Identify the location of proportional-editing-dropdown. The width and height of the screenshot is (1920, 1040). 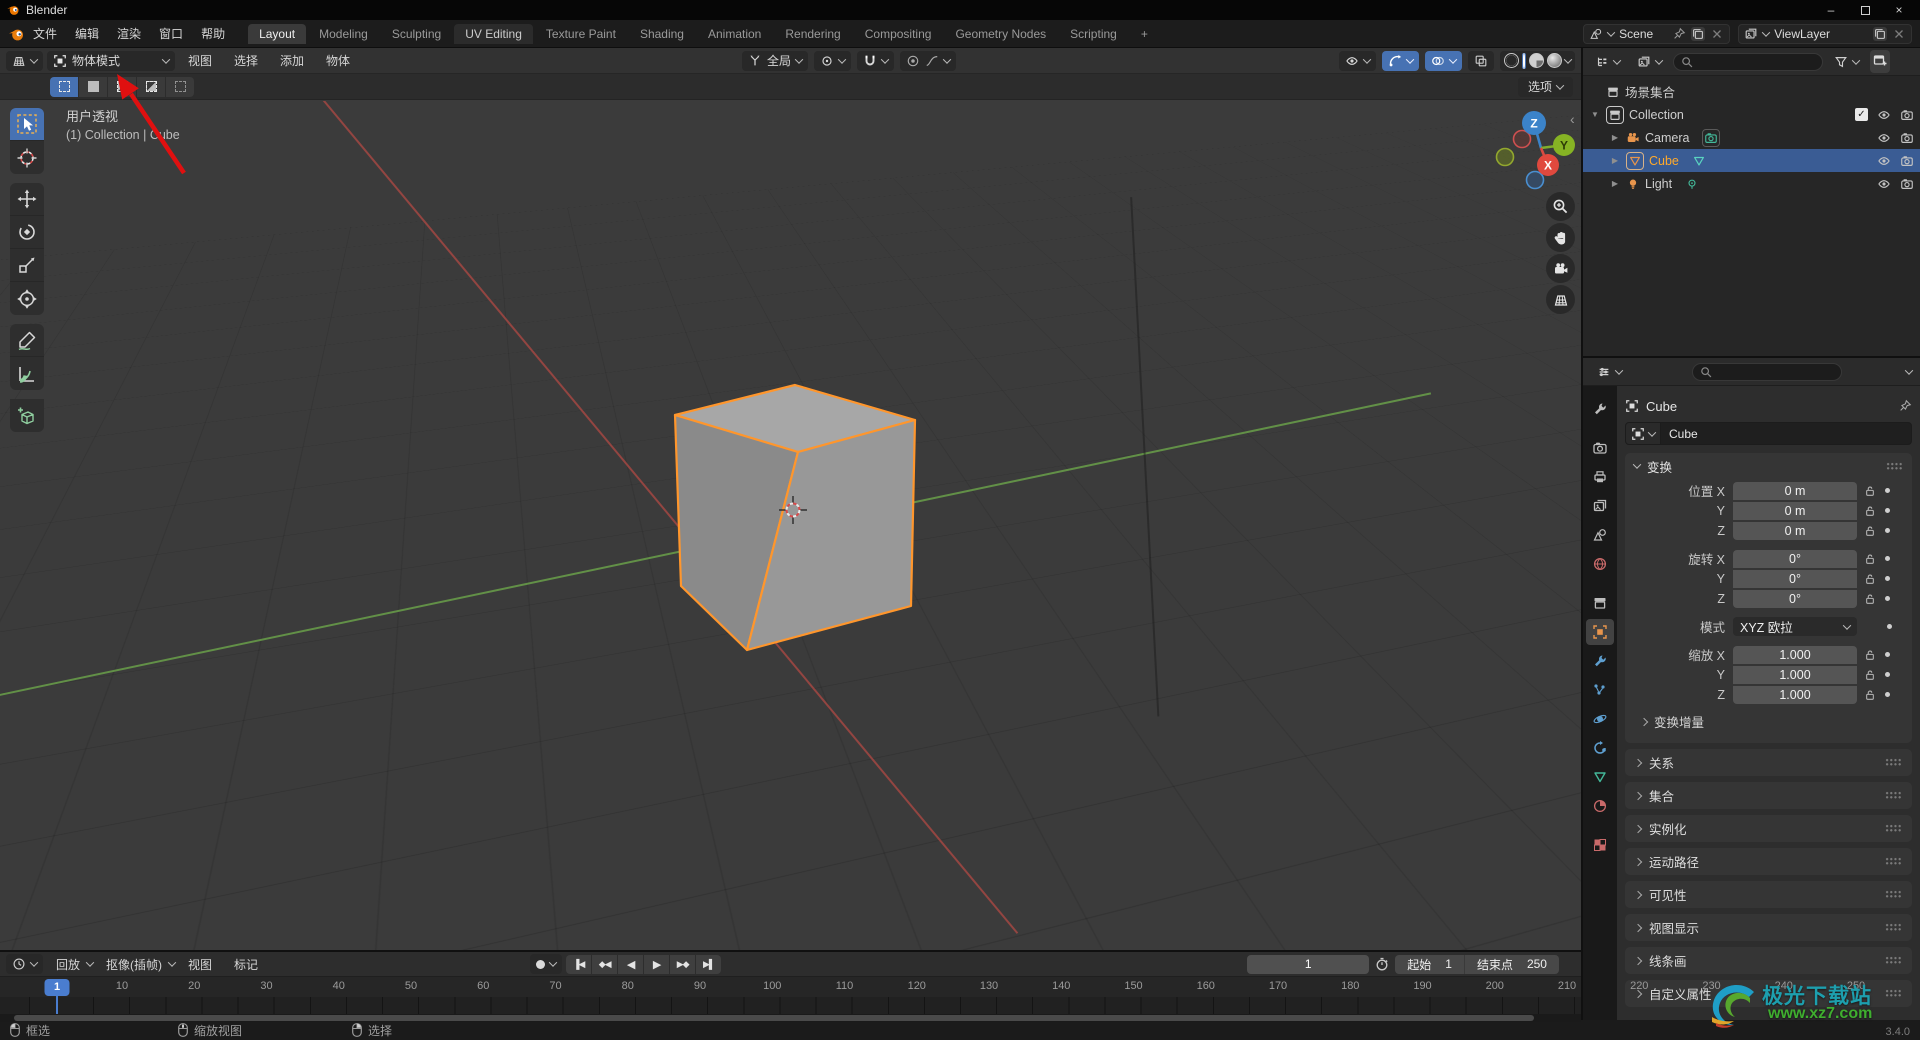
(928, 60).